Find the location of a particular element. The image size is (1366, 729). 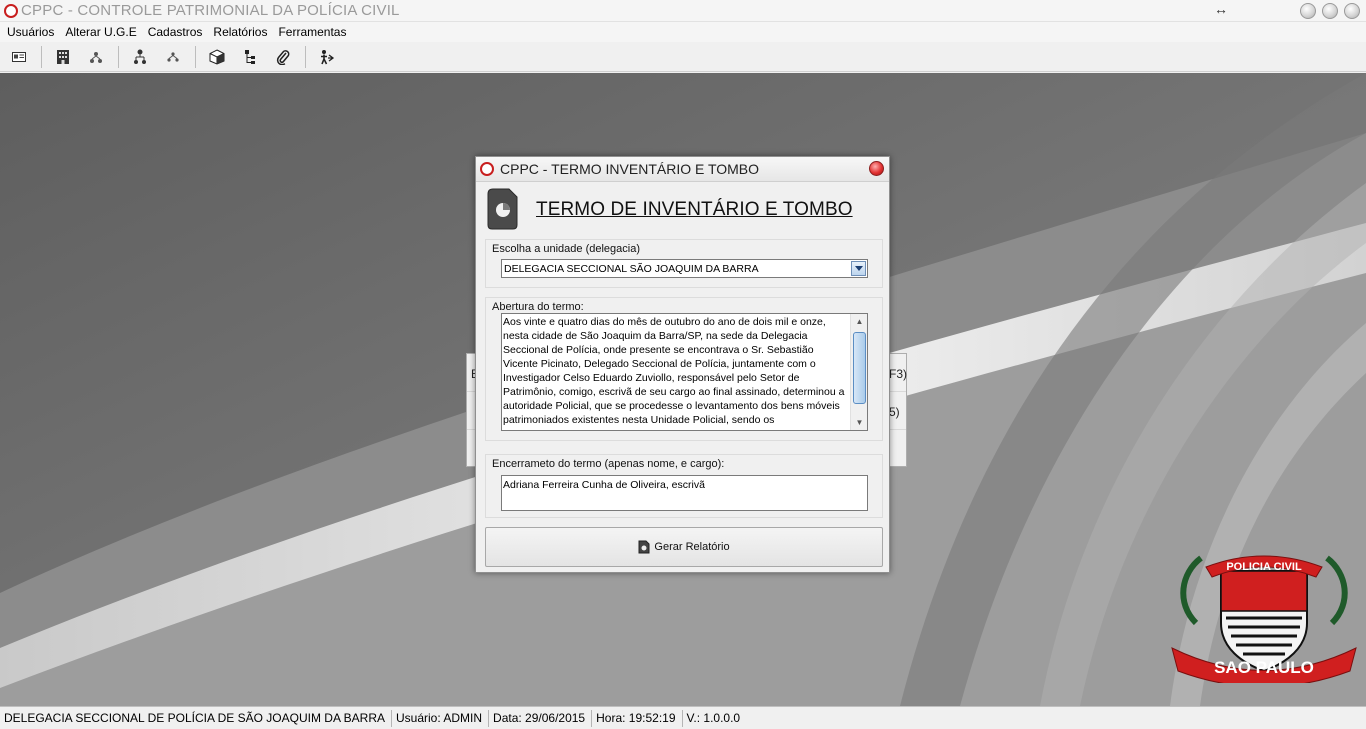

unit-select: DELEGACIA SECCIONAL SÃO JOAQUIM DA BARRA is located at coordinates (684, 268).